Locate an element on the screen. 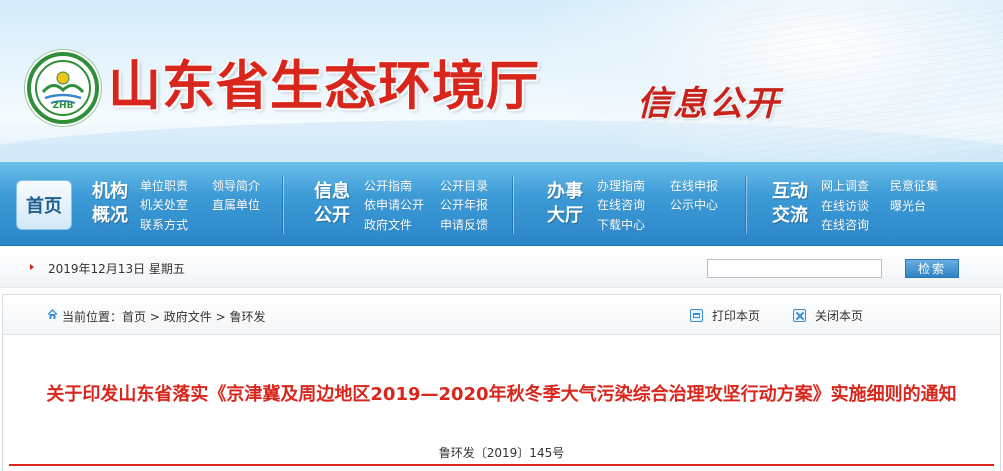  breadcrumb-item-gov-documents: 政府文件 is located at coordinates (188, 317).